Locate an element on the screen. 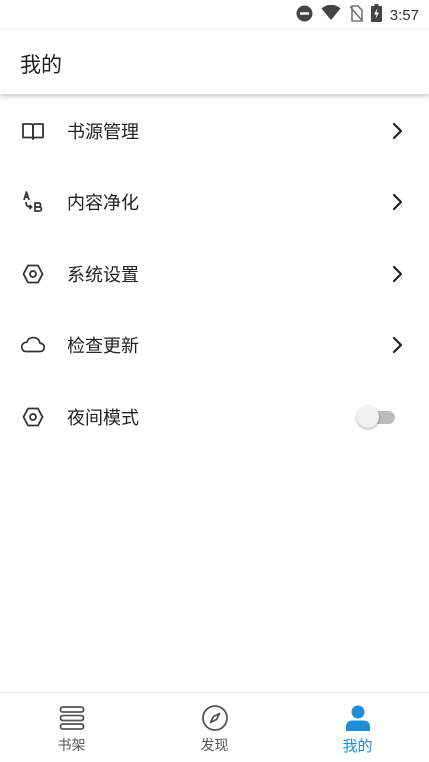 The width and height of the screenshot is (429, 762). night-mode-toggle is located at coordinates (377, 416).